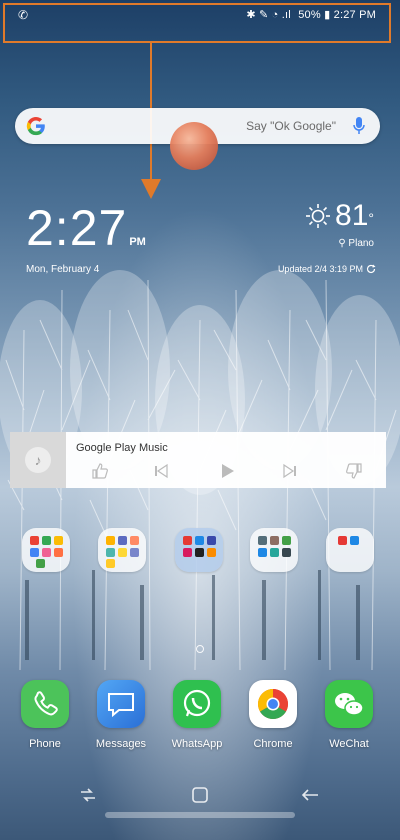 This screenshot has width=400, height=840. What do you see at coordinates (197, 23) in the screenshot?
I see `annotation-highlight-box` at bounding box center [197, 23].